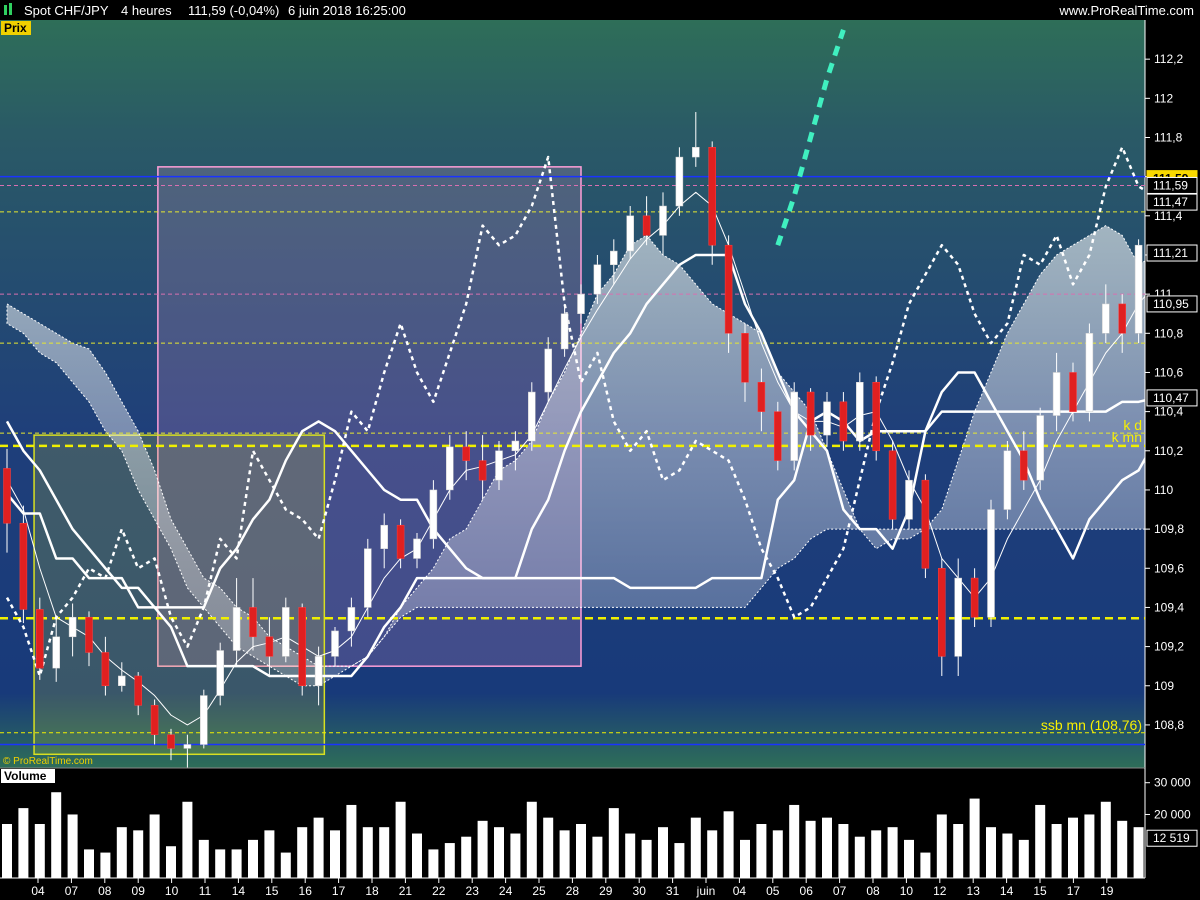 The width and height of the screenshot is (1200, 900). Describe the element at coordinates (1164, 686) in the screenshot. I see `price-tick-label: 109` at that location.